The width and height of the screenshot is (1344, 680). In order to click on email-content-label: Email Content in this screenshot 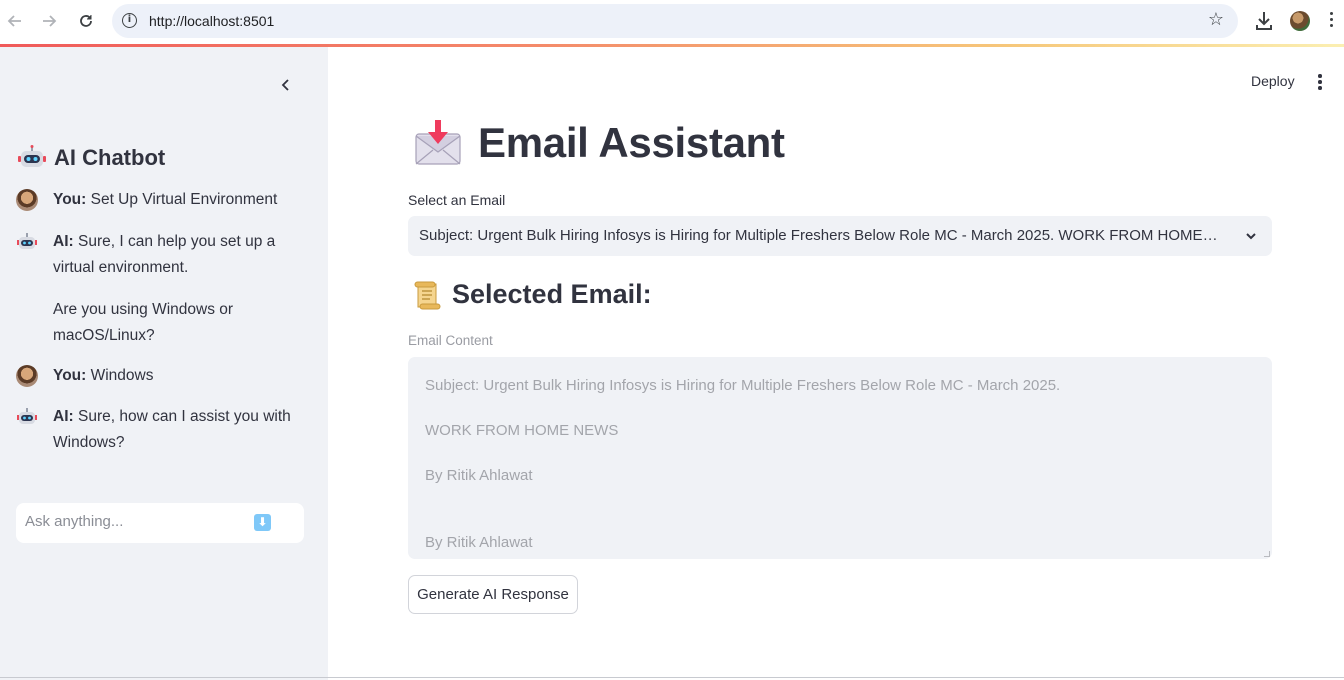, I will do `click(450, 340)`.